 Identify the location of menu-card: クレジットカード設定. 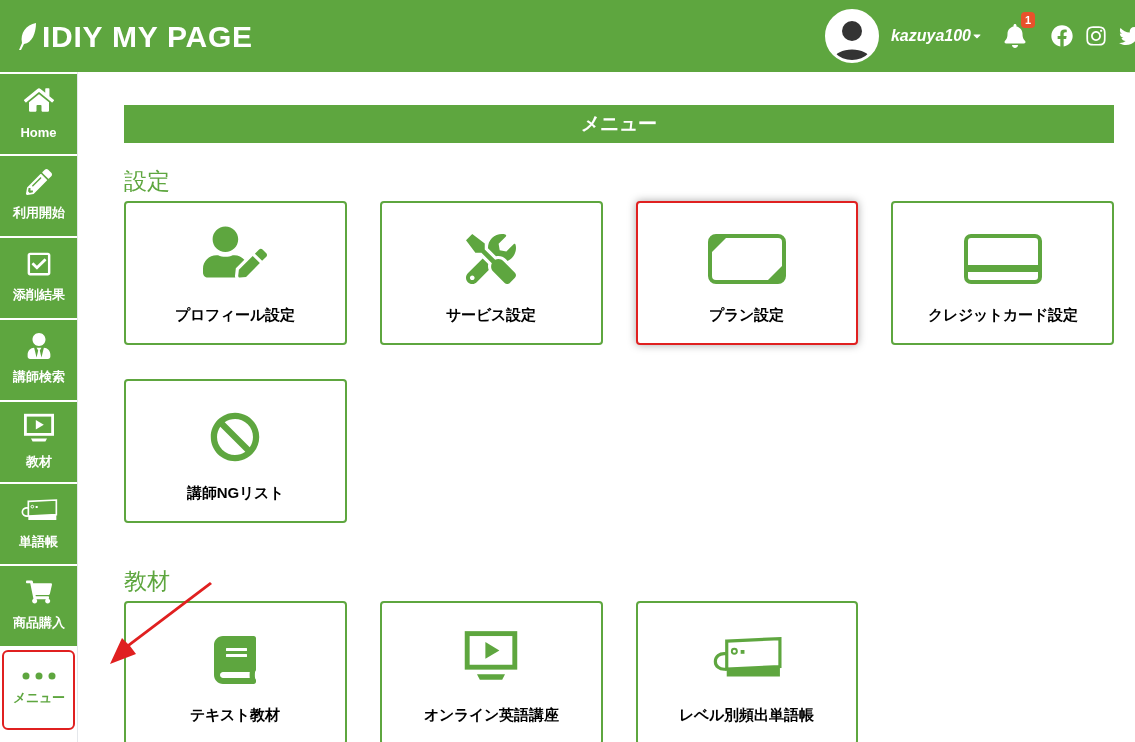
(1002, 273).